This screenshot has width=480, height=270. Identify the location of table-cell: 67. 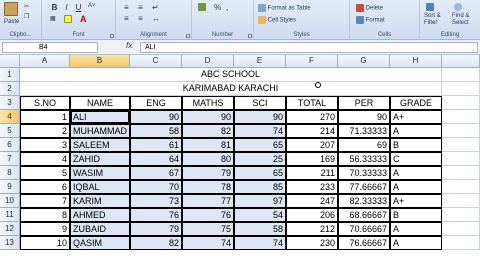
(156, 173).